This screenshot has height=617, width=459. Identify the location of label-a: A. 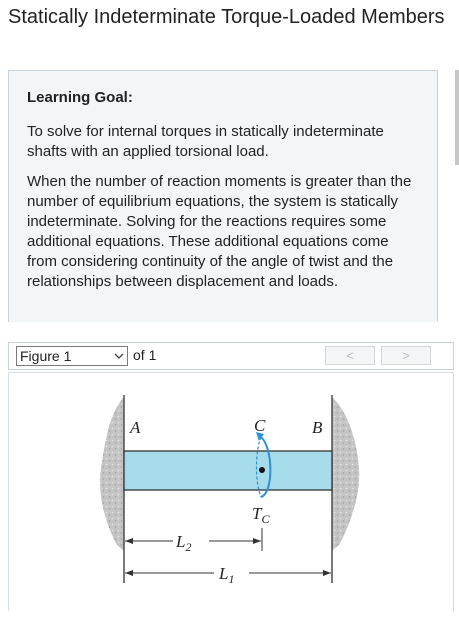
(135, 427).